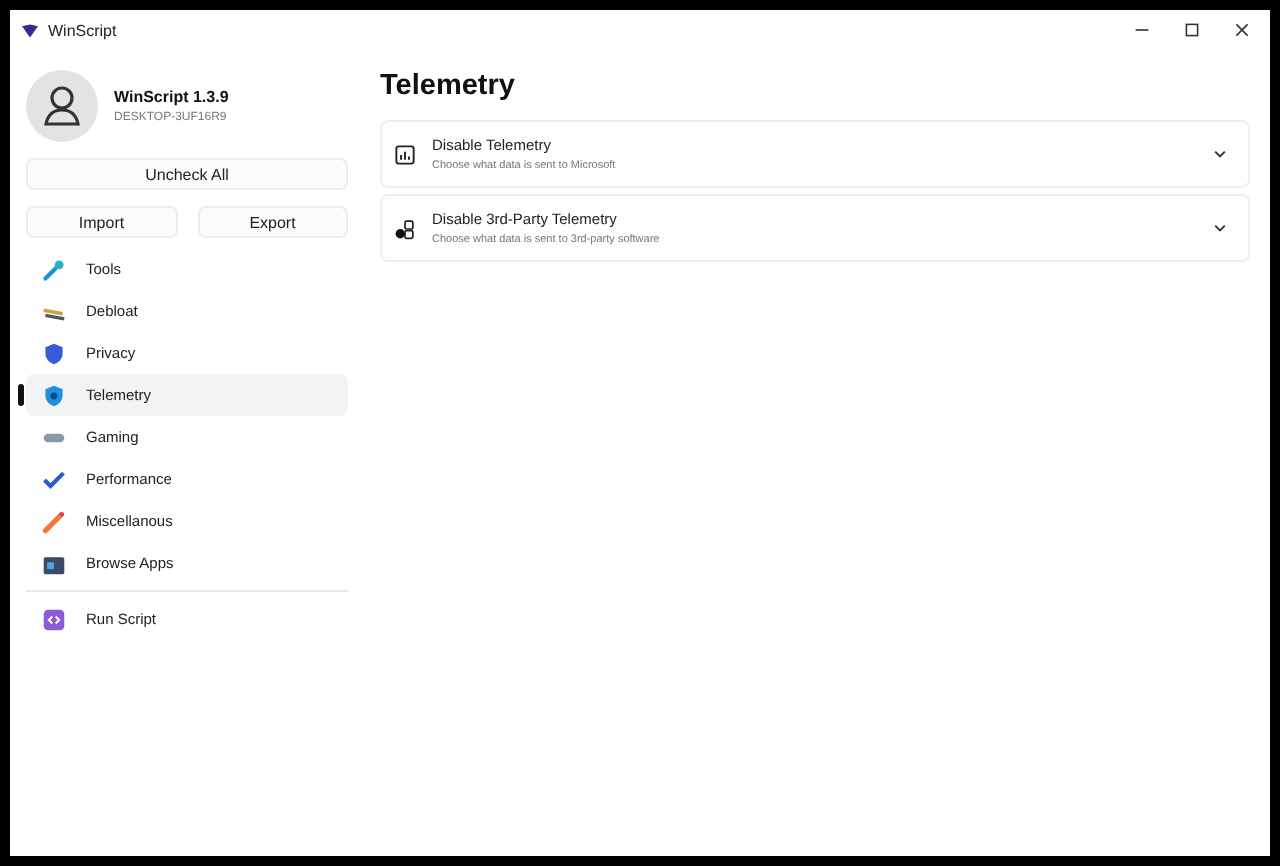 The image size is (1280, 866). What do you see at coordinates (54, 269) in the screenshot?
I see `wrench-icon` at bounding box center [54, 269].